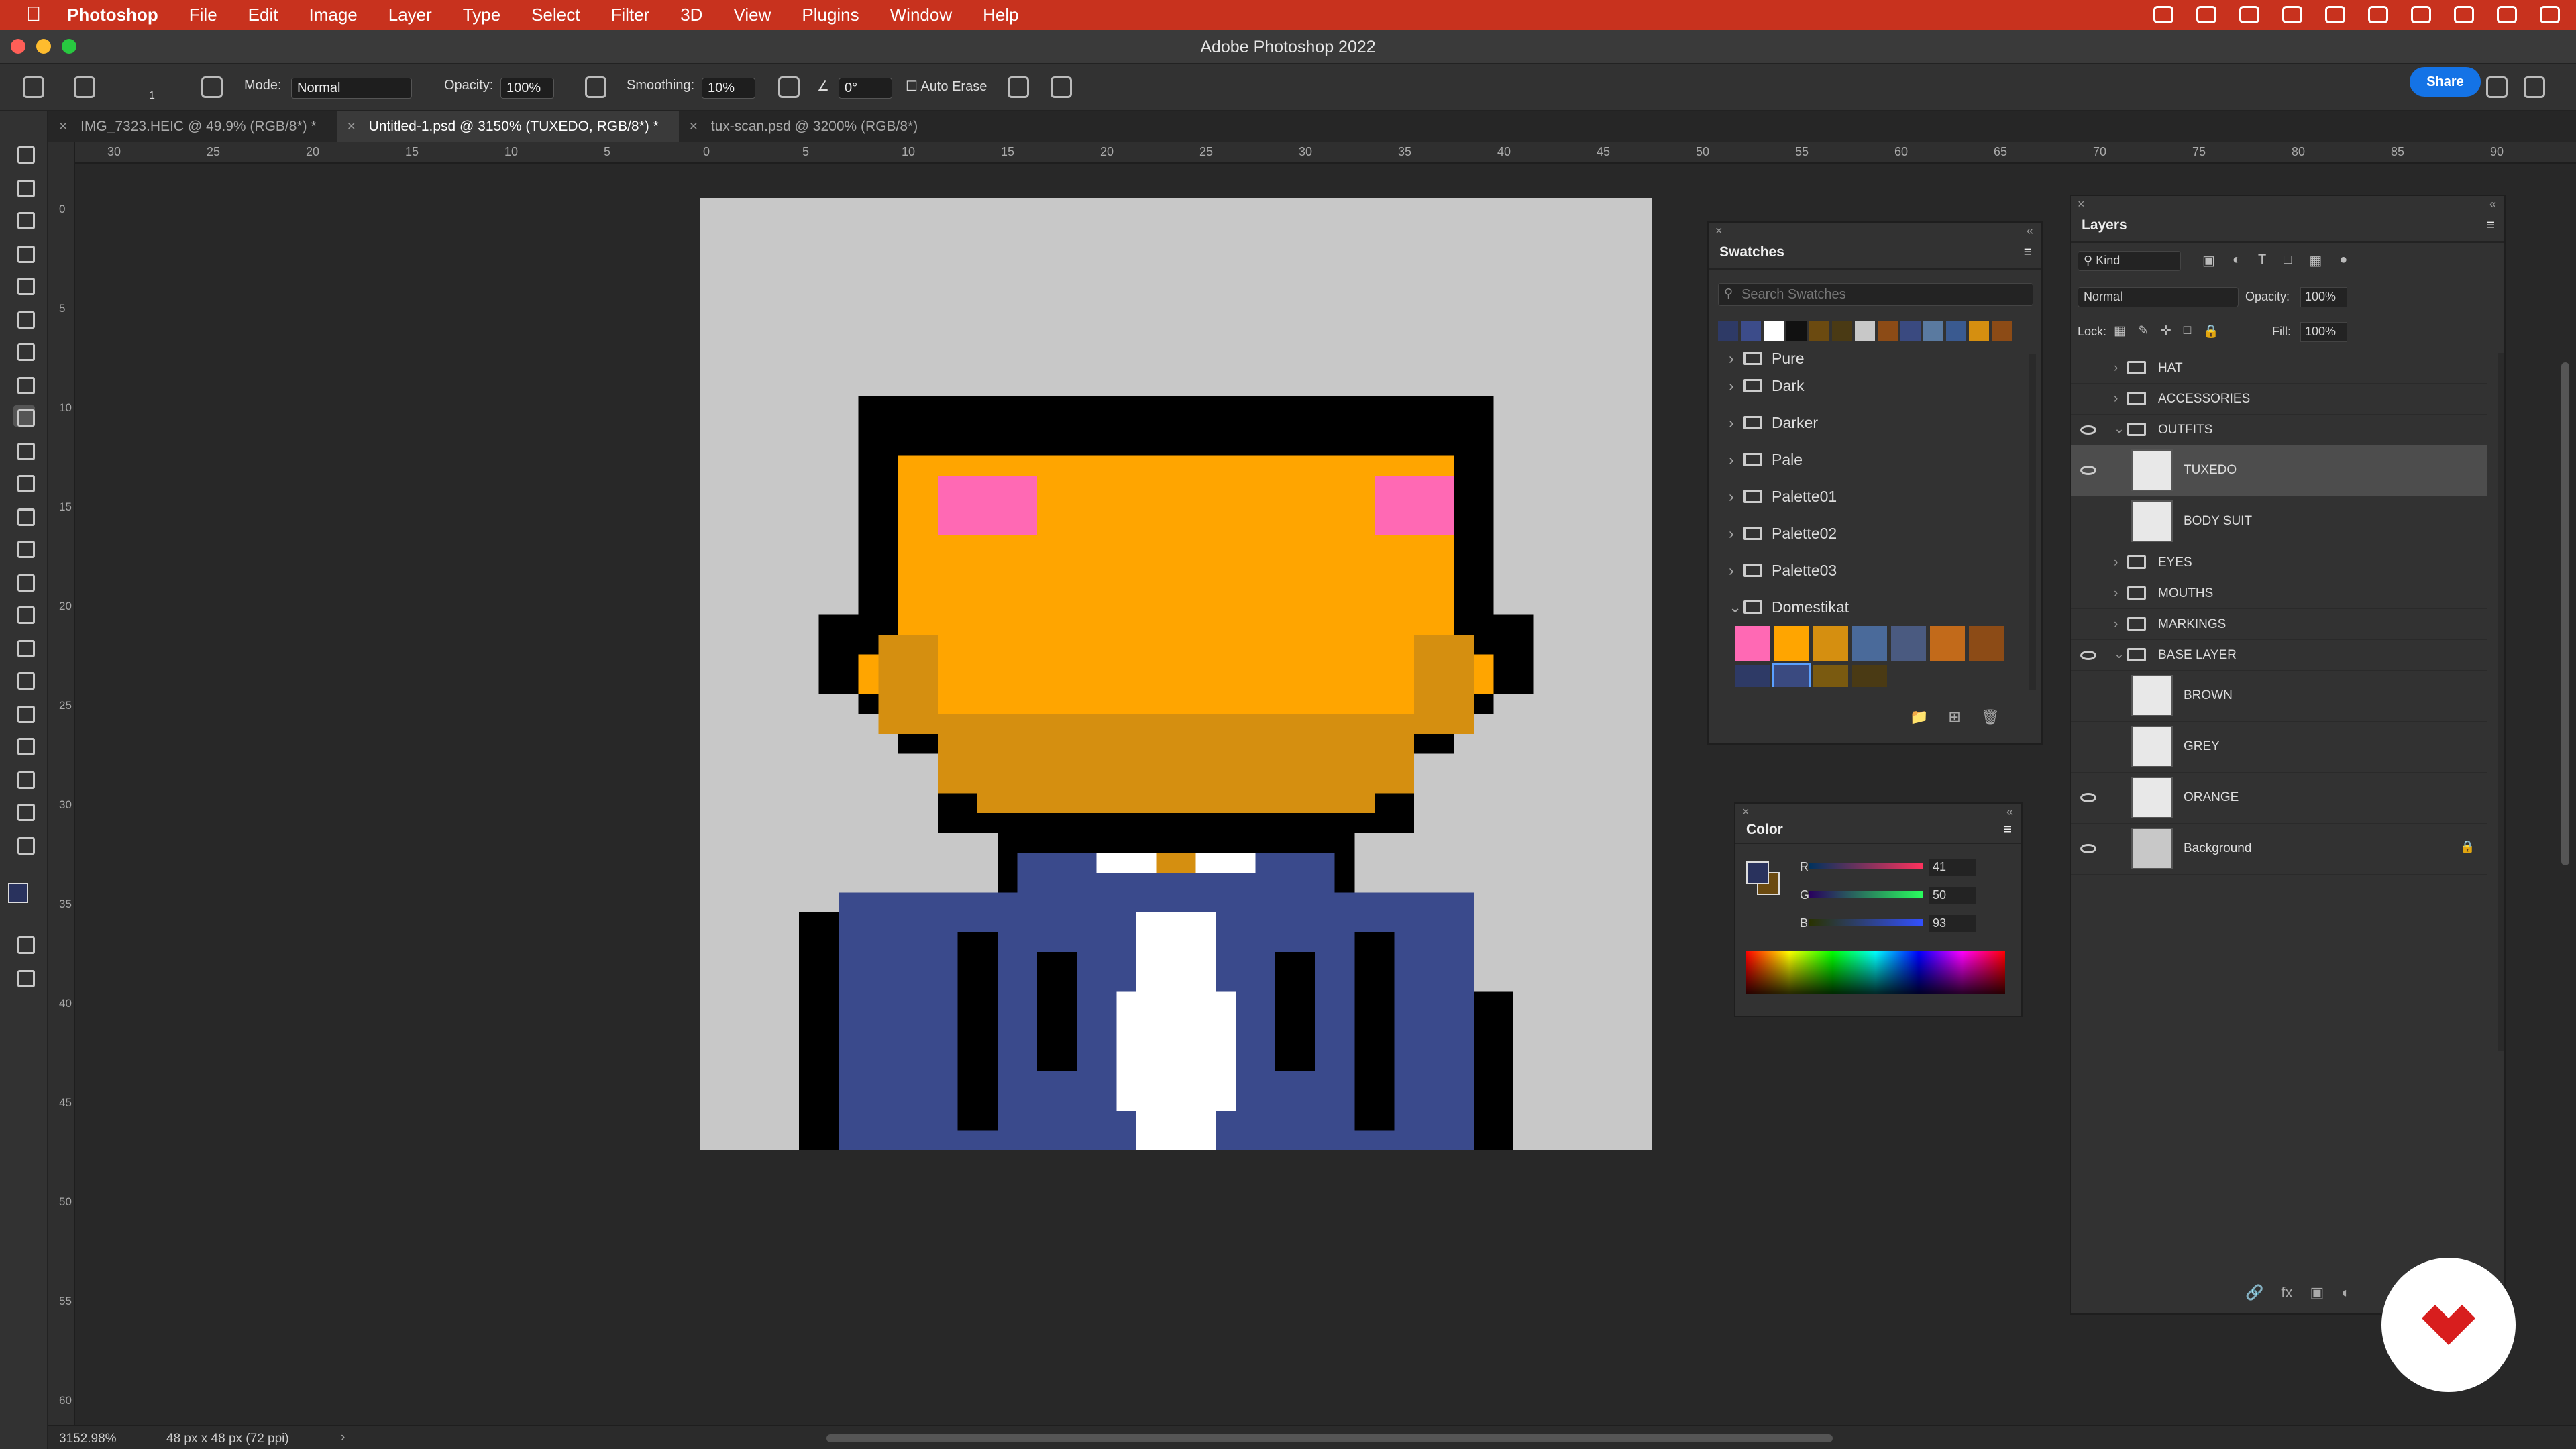  Describe the element at coordinates (1018, 87) in the screenshot. I see `pressure-size-icon` at that location.